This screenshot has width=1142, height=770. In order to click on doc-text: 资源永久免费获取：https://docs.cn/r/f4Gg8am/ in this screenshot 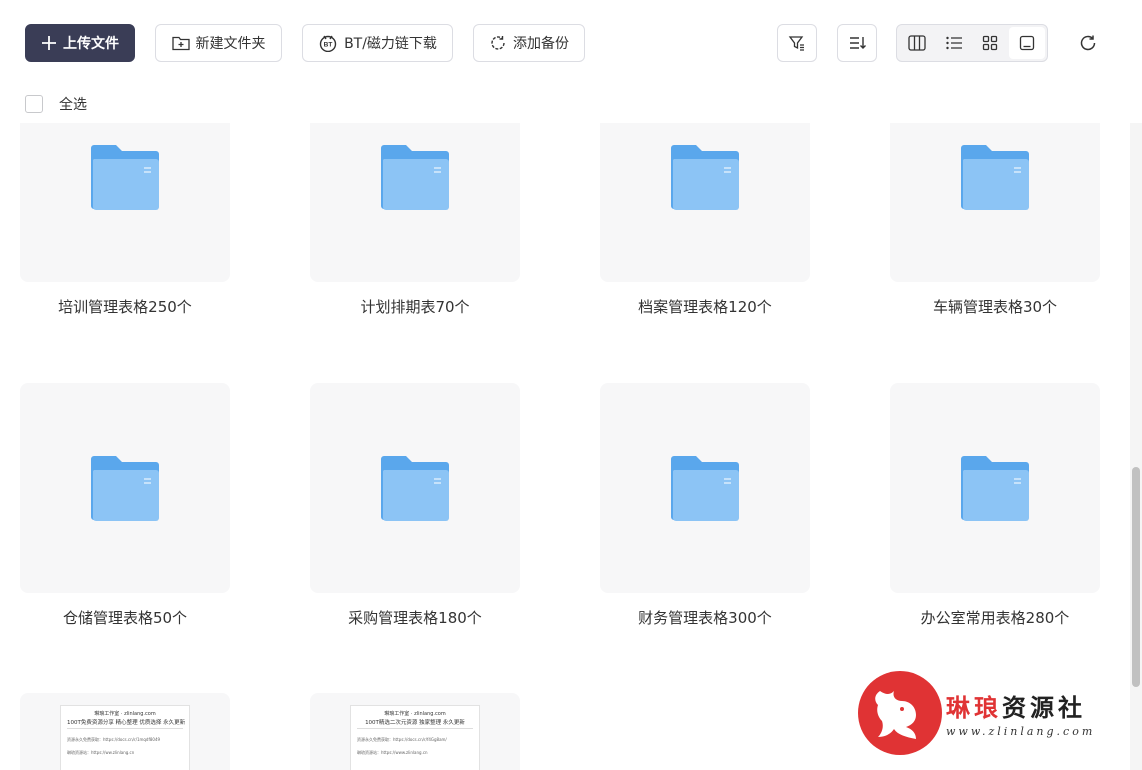, I will do `click(402, 739)`.